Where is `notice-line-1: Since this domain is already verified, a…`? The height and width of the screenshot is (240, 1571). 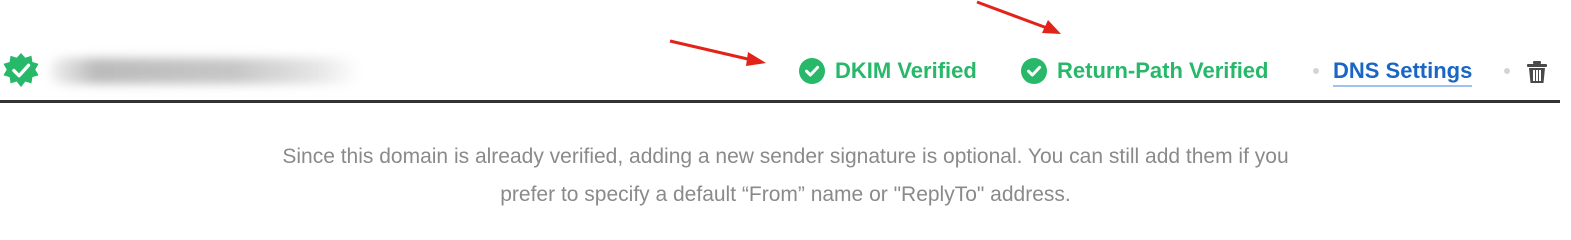 notice-line-1: Since this domain is already verified, a… is located at coordinates (785, 156).